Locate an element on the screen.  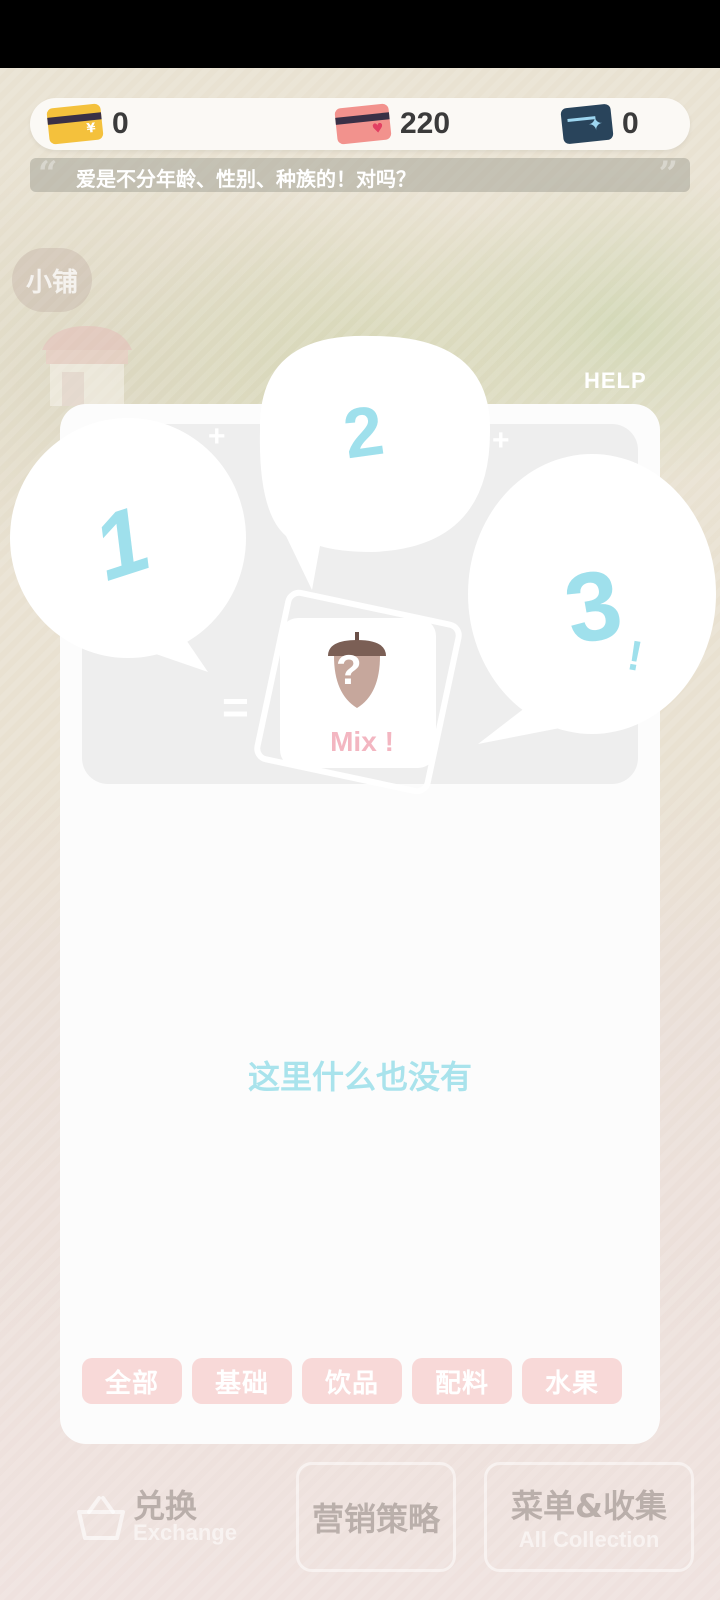
status-bar is located at coordinates (360, 34).